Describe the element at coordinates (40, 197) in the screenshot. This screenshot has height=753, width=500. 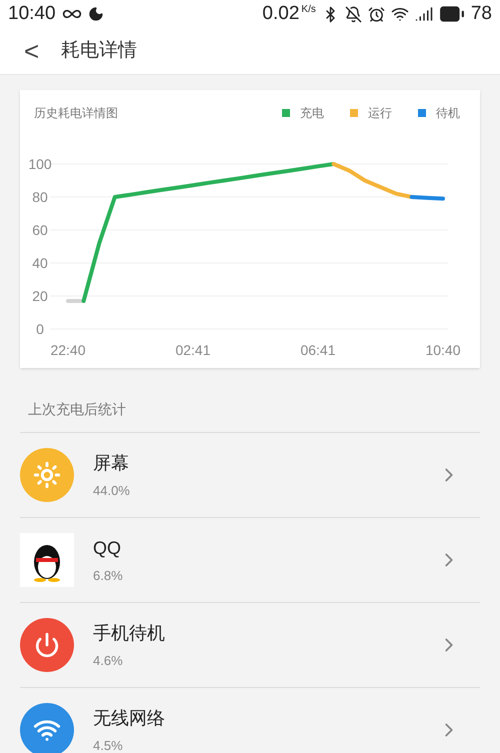
I see `y-tick-label: 80` at that location.